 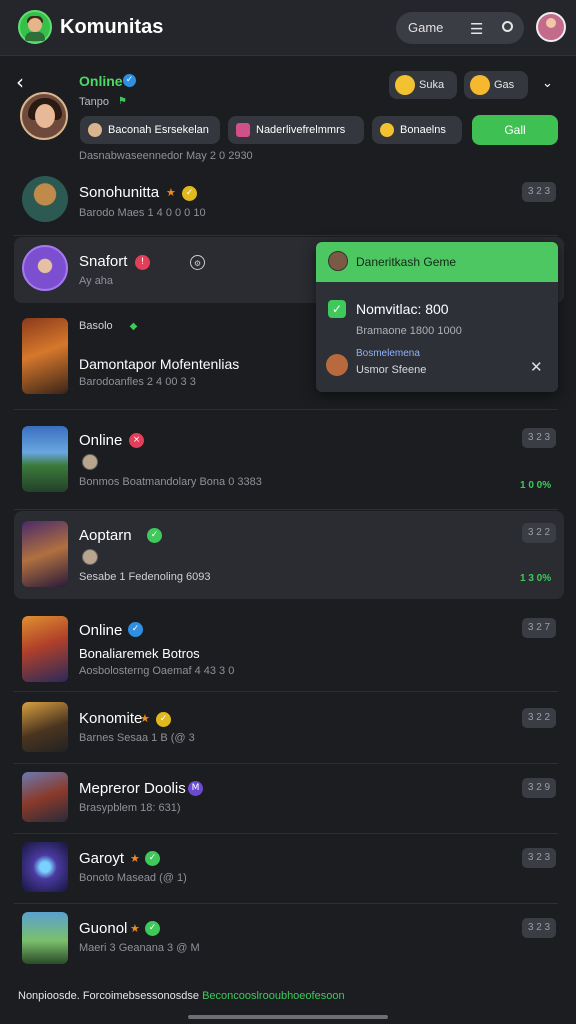 What do you see at coordinates (496, 85) in the screenshot?
I see `reaction-chip-gas: Gas` at bounding box center [496, 85].